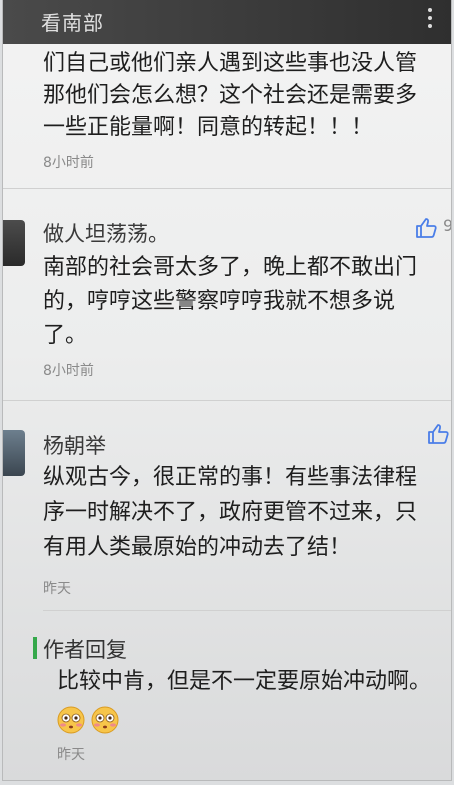 The width and height of the screenshot is (454, 785). Describe the element at coordinates (430, 19) in the screenshot. I see `more-options-icon` at that location.